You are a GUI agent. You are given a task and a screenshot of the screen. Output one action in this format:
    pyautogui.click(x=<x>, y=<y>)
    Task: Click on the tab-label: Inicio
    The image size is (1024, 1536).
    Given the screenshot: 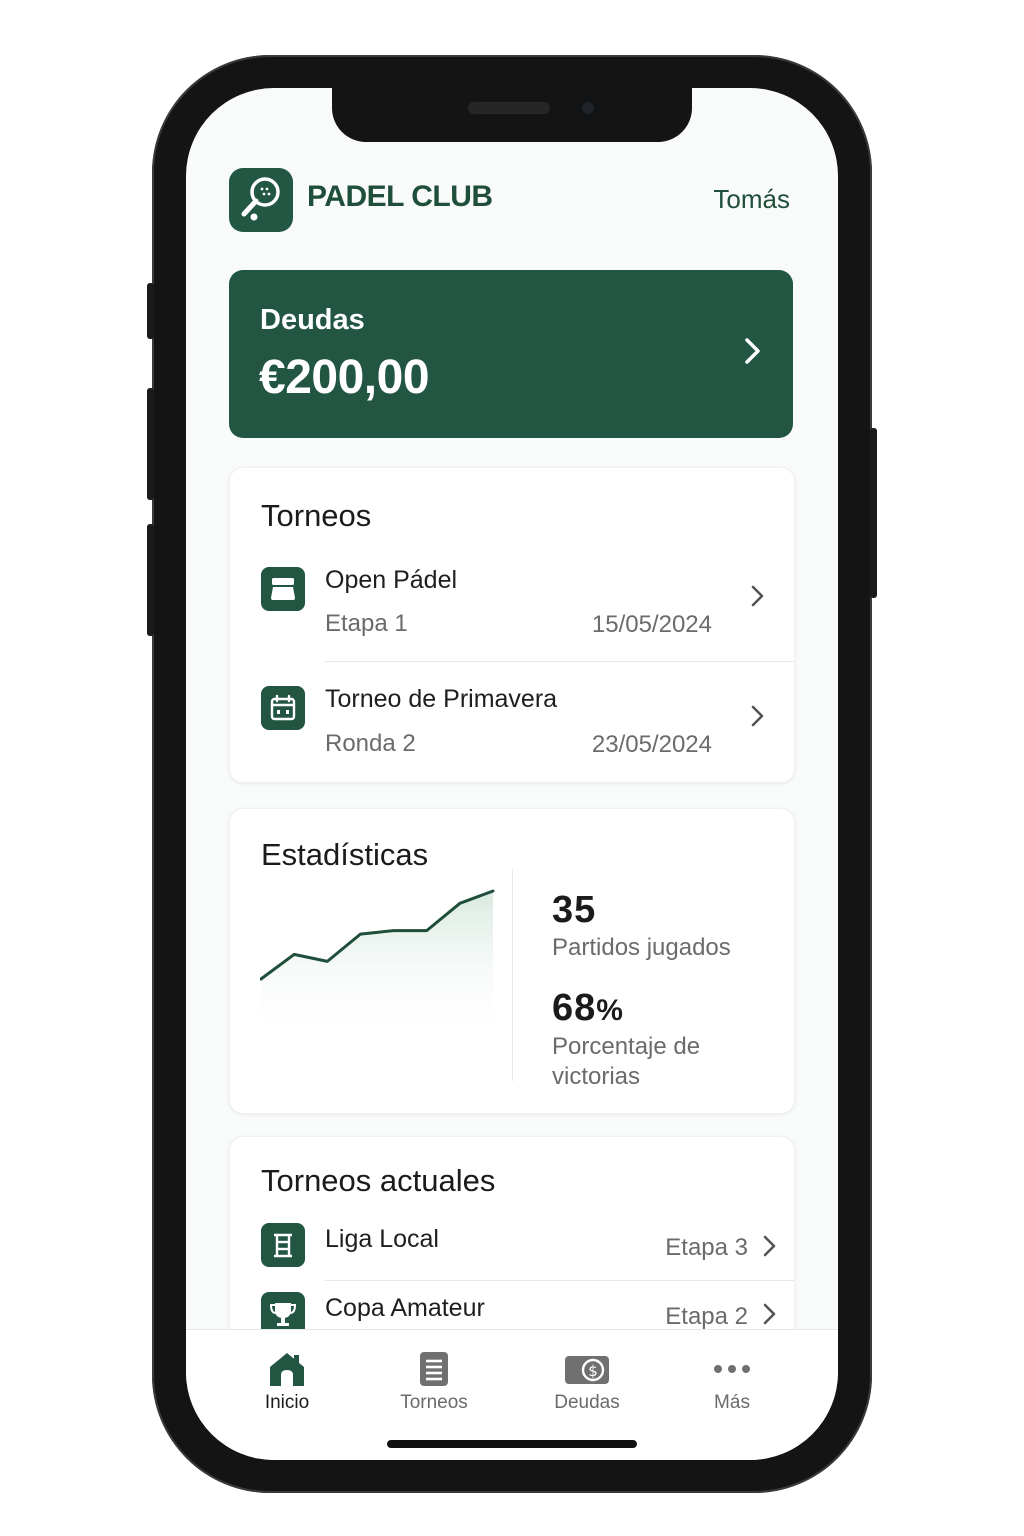 What is the action you would take?
    pyautogui.click(x=287, y=1402)
    